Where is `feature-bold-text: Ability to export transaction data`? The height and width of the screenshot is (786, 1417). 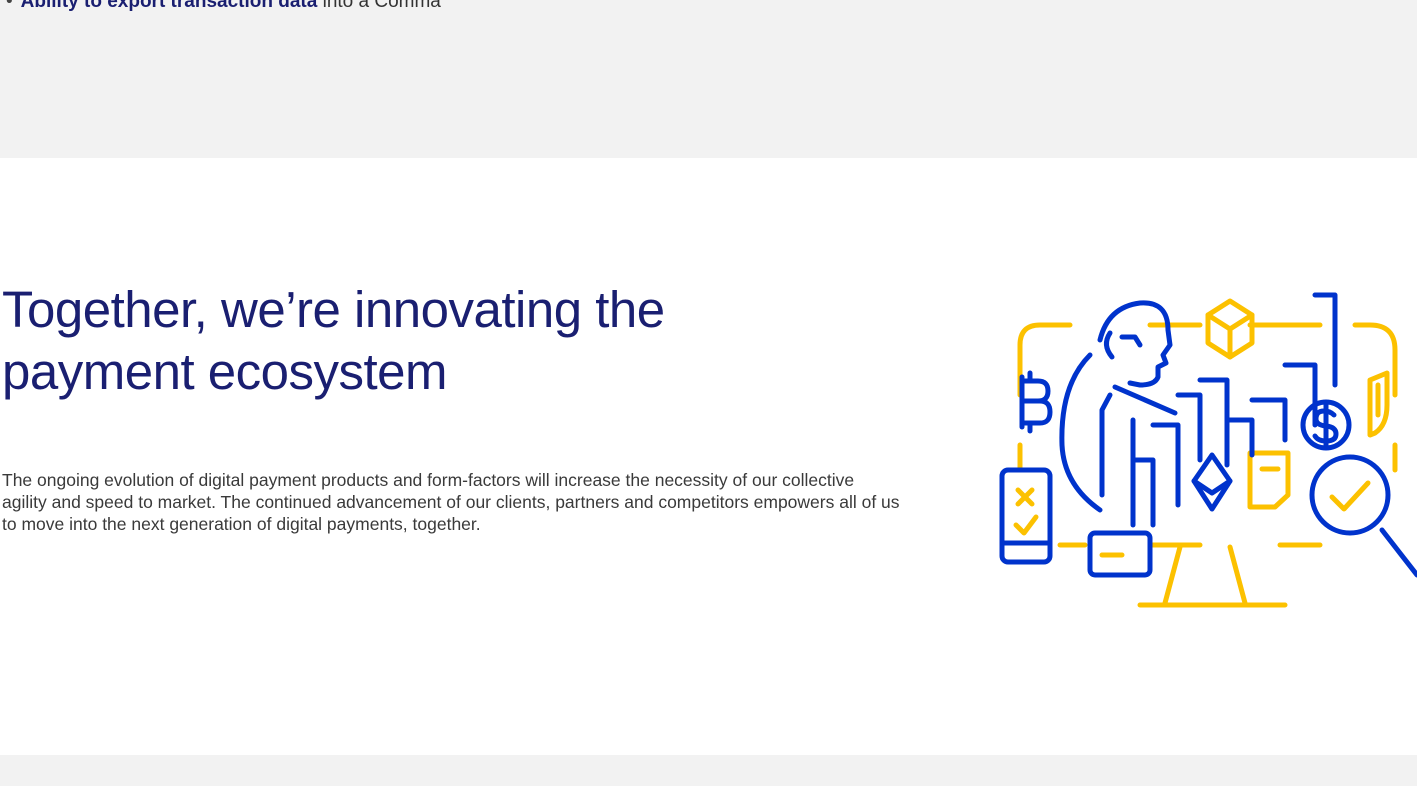
feature-bold-text: Ability to export transaction data is located at coordinates (169, 6).